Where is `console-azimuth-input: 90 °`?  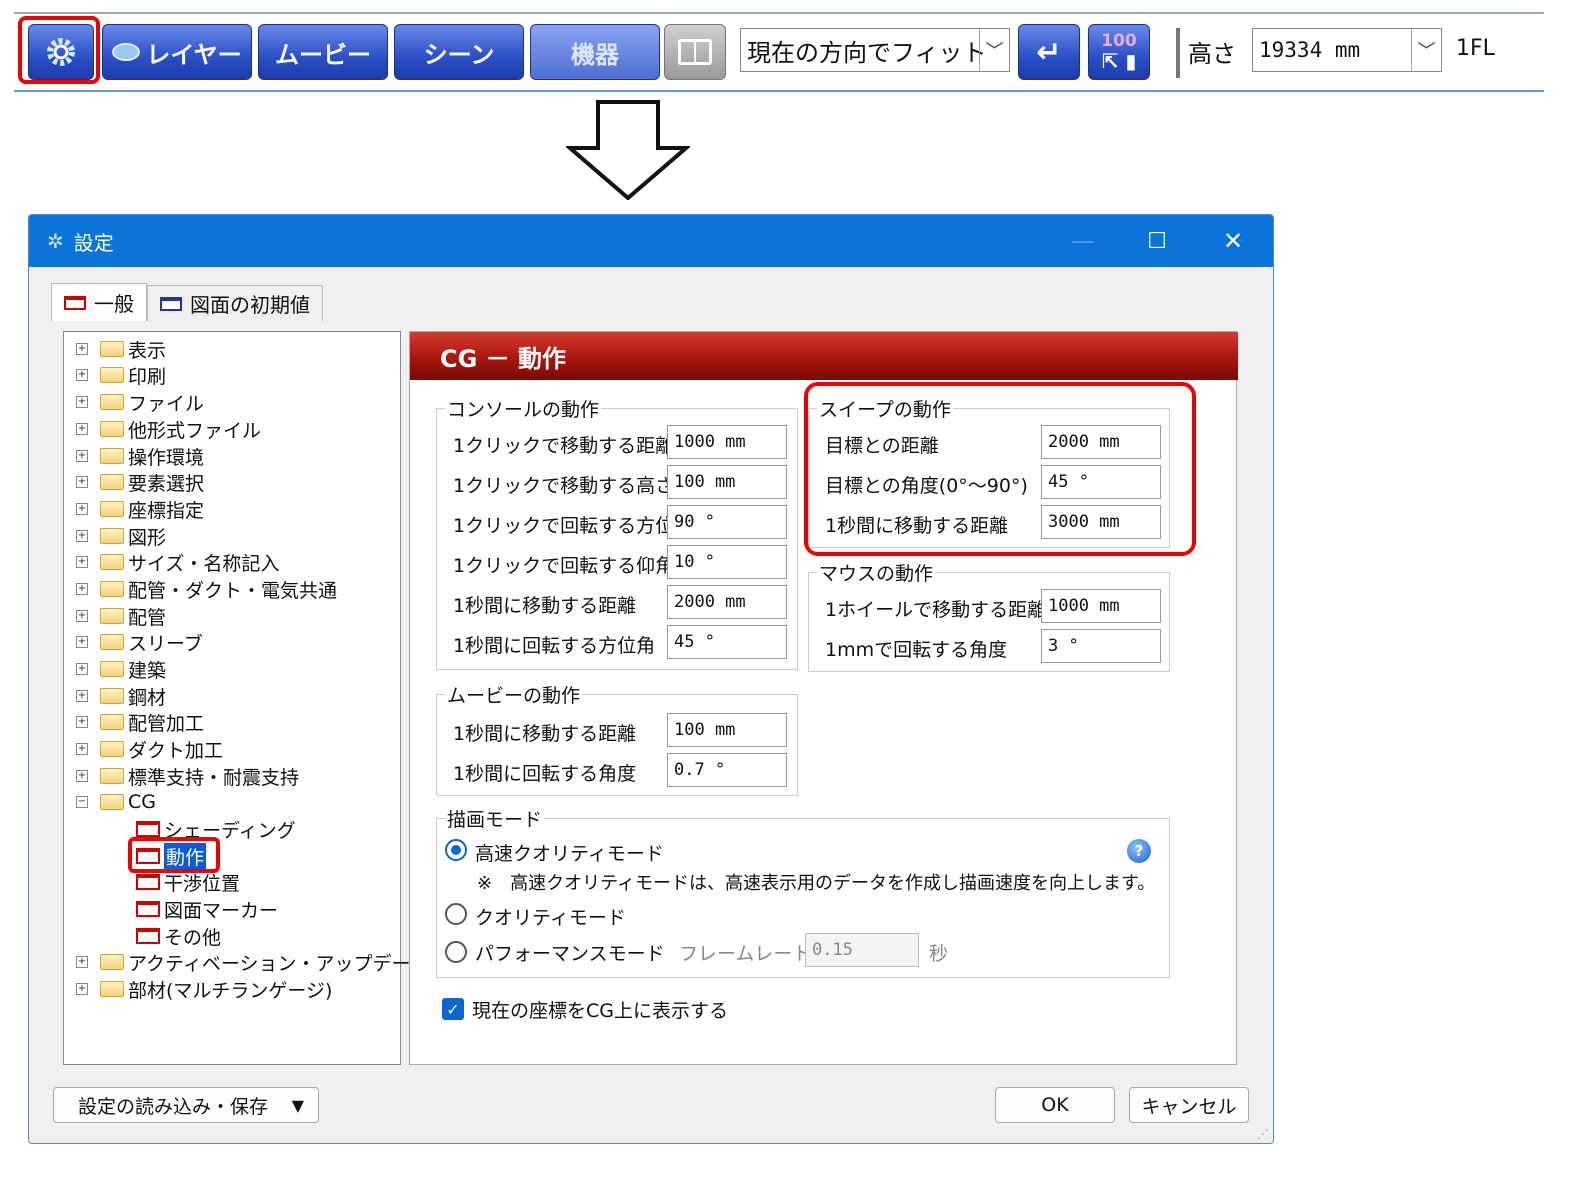 console-azimuth-input: 90 ° is located at coordinates (727, 522).